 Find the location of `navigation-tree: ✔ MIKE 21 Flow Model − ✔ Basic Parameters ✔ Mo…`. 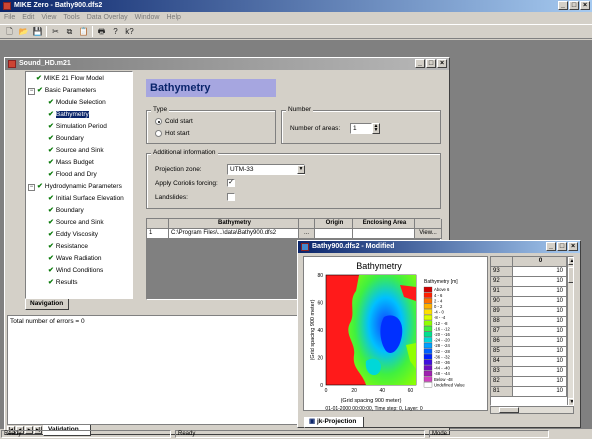

navigation-tree: ✔ MIKE 21 Flow Model − ✔ Basic Parameters ✔ Mo… is located at coordinates (79, 185).